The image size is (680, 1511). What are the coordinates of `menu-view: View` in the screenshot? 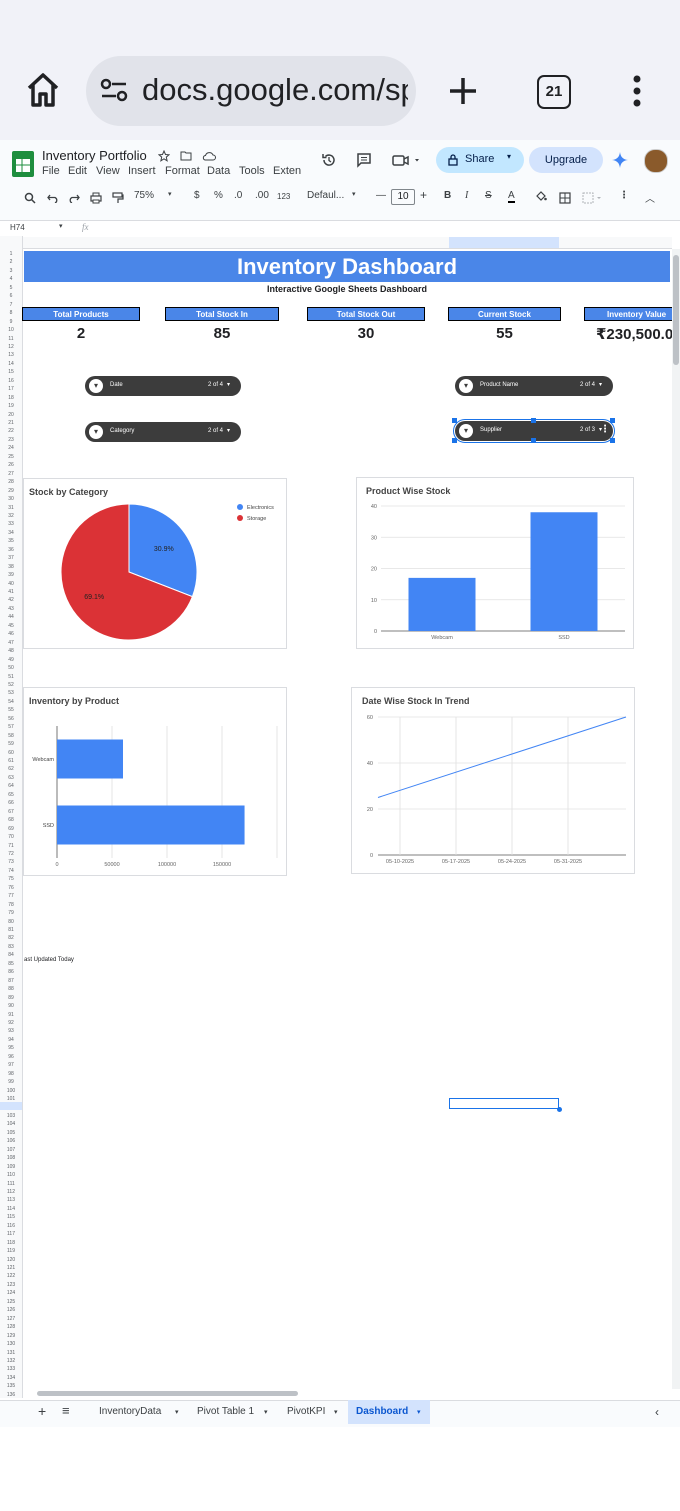 It's located at (108, 171).